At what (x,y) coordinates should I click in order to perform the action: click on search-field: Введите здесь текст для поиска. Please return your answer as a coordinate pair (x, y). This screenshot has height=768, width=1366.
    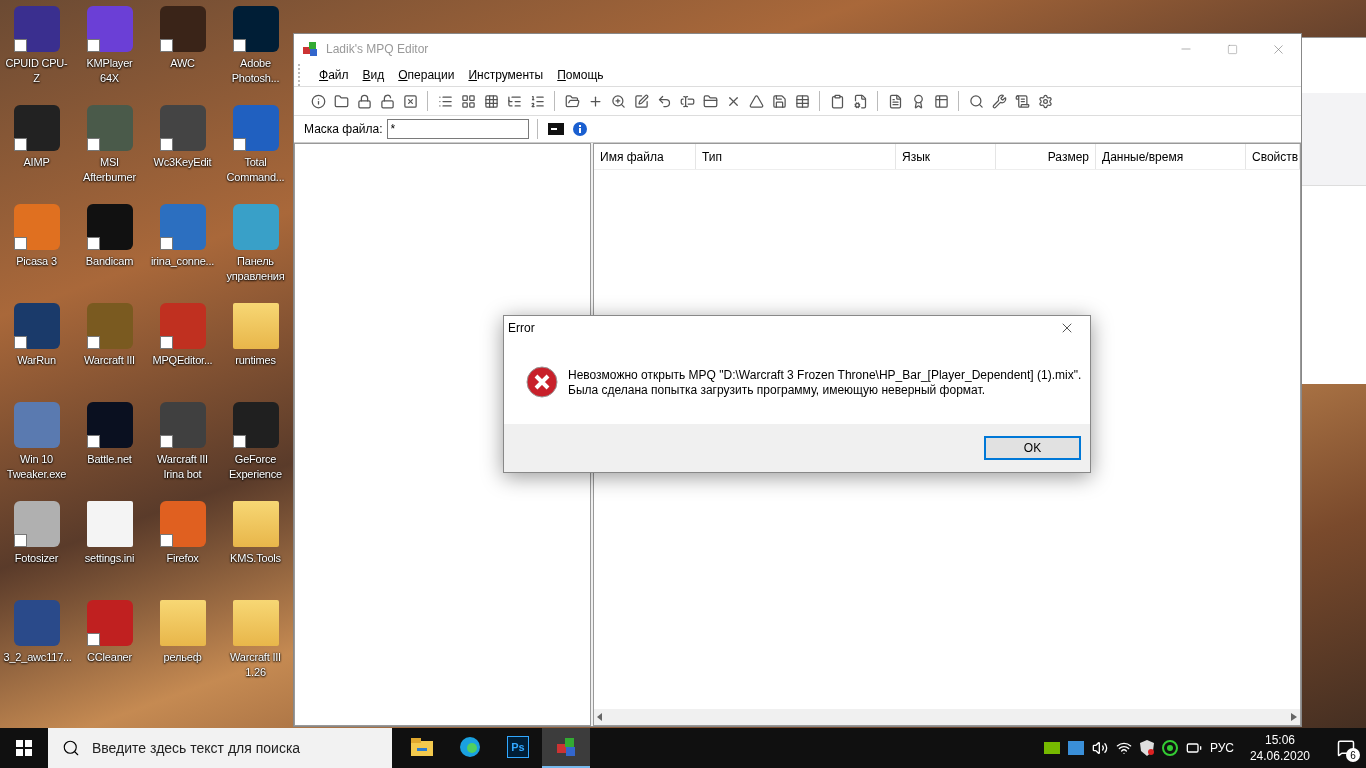
    Looking at the image, I should click on (220, 748).